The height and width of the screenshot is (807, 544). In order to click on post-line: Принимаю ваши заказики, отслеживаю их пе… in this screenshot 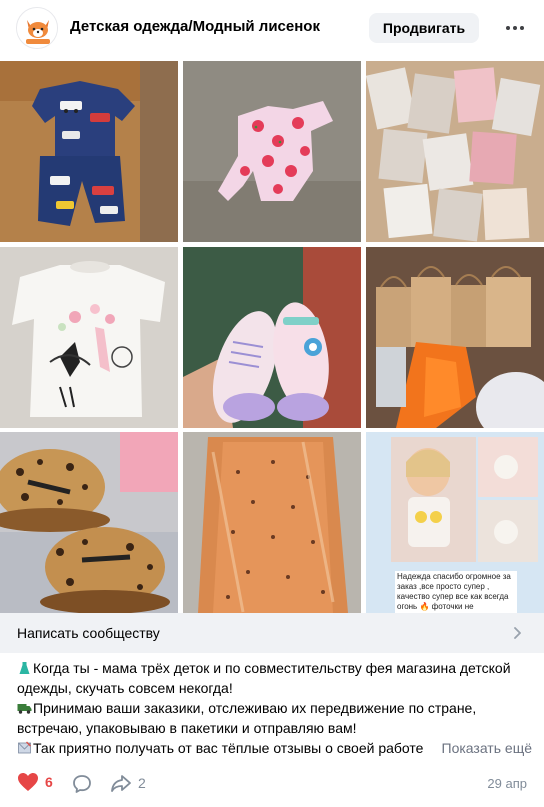, I will do `click(274, 708)`.